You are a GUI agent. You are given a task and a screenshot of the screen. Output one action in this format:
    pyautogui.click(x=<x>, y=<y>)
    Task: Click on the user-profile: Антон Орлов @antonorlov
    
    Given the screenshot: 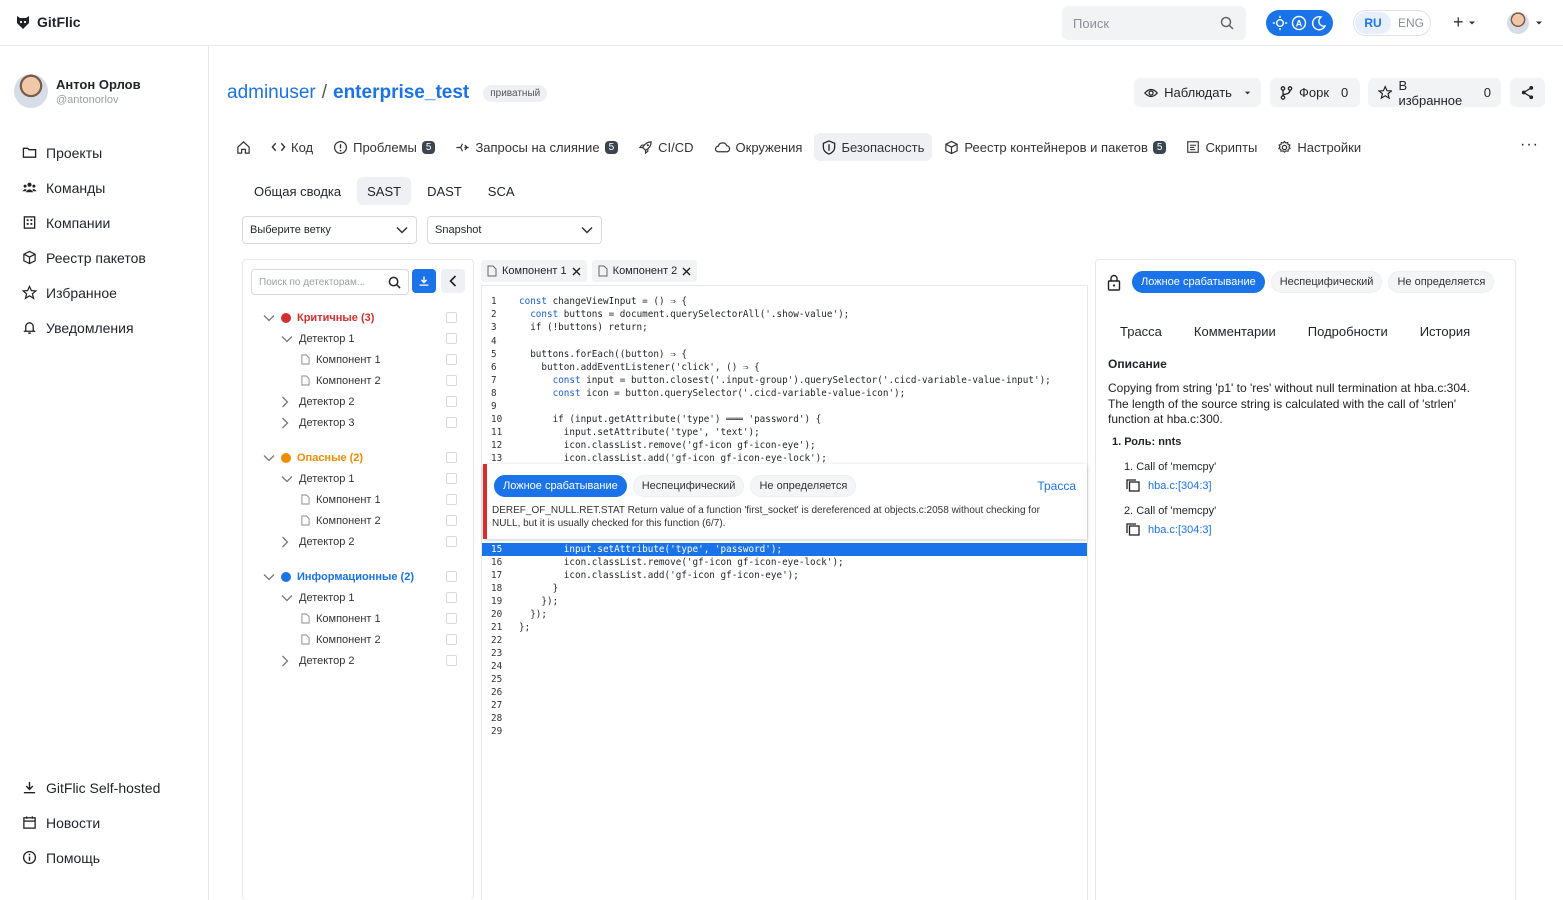 What is the action you would take?
    pyautogui.click(x=77, y=91)
    